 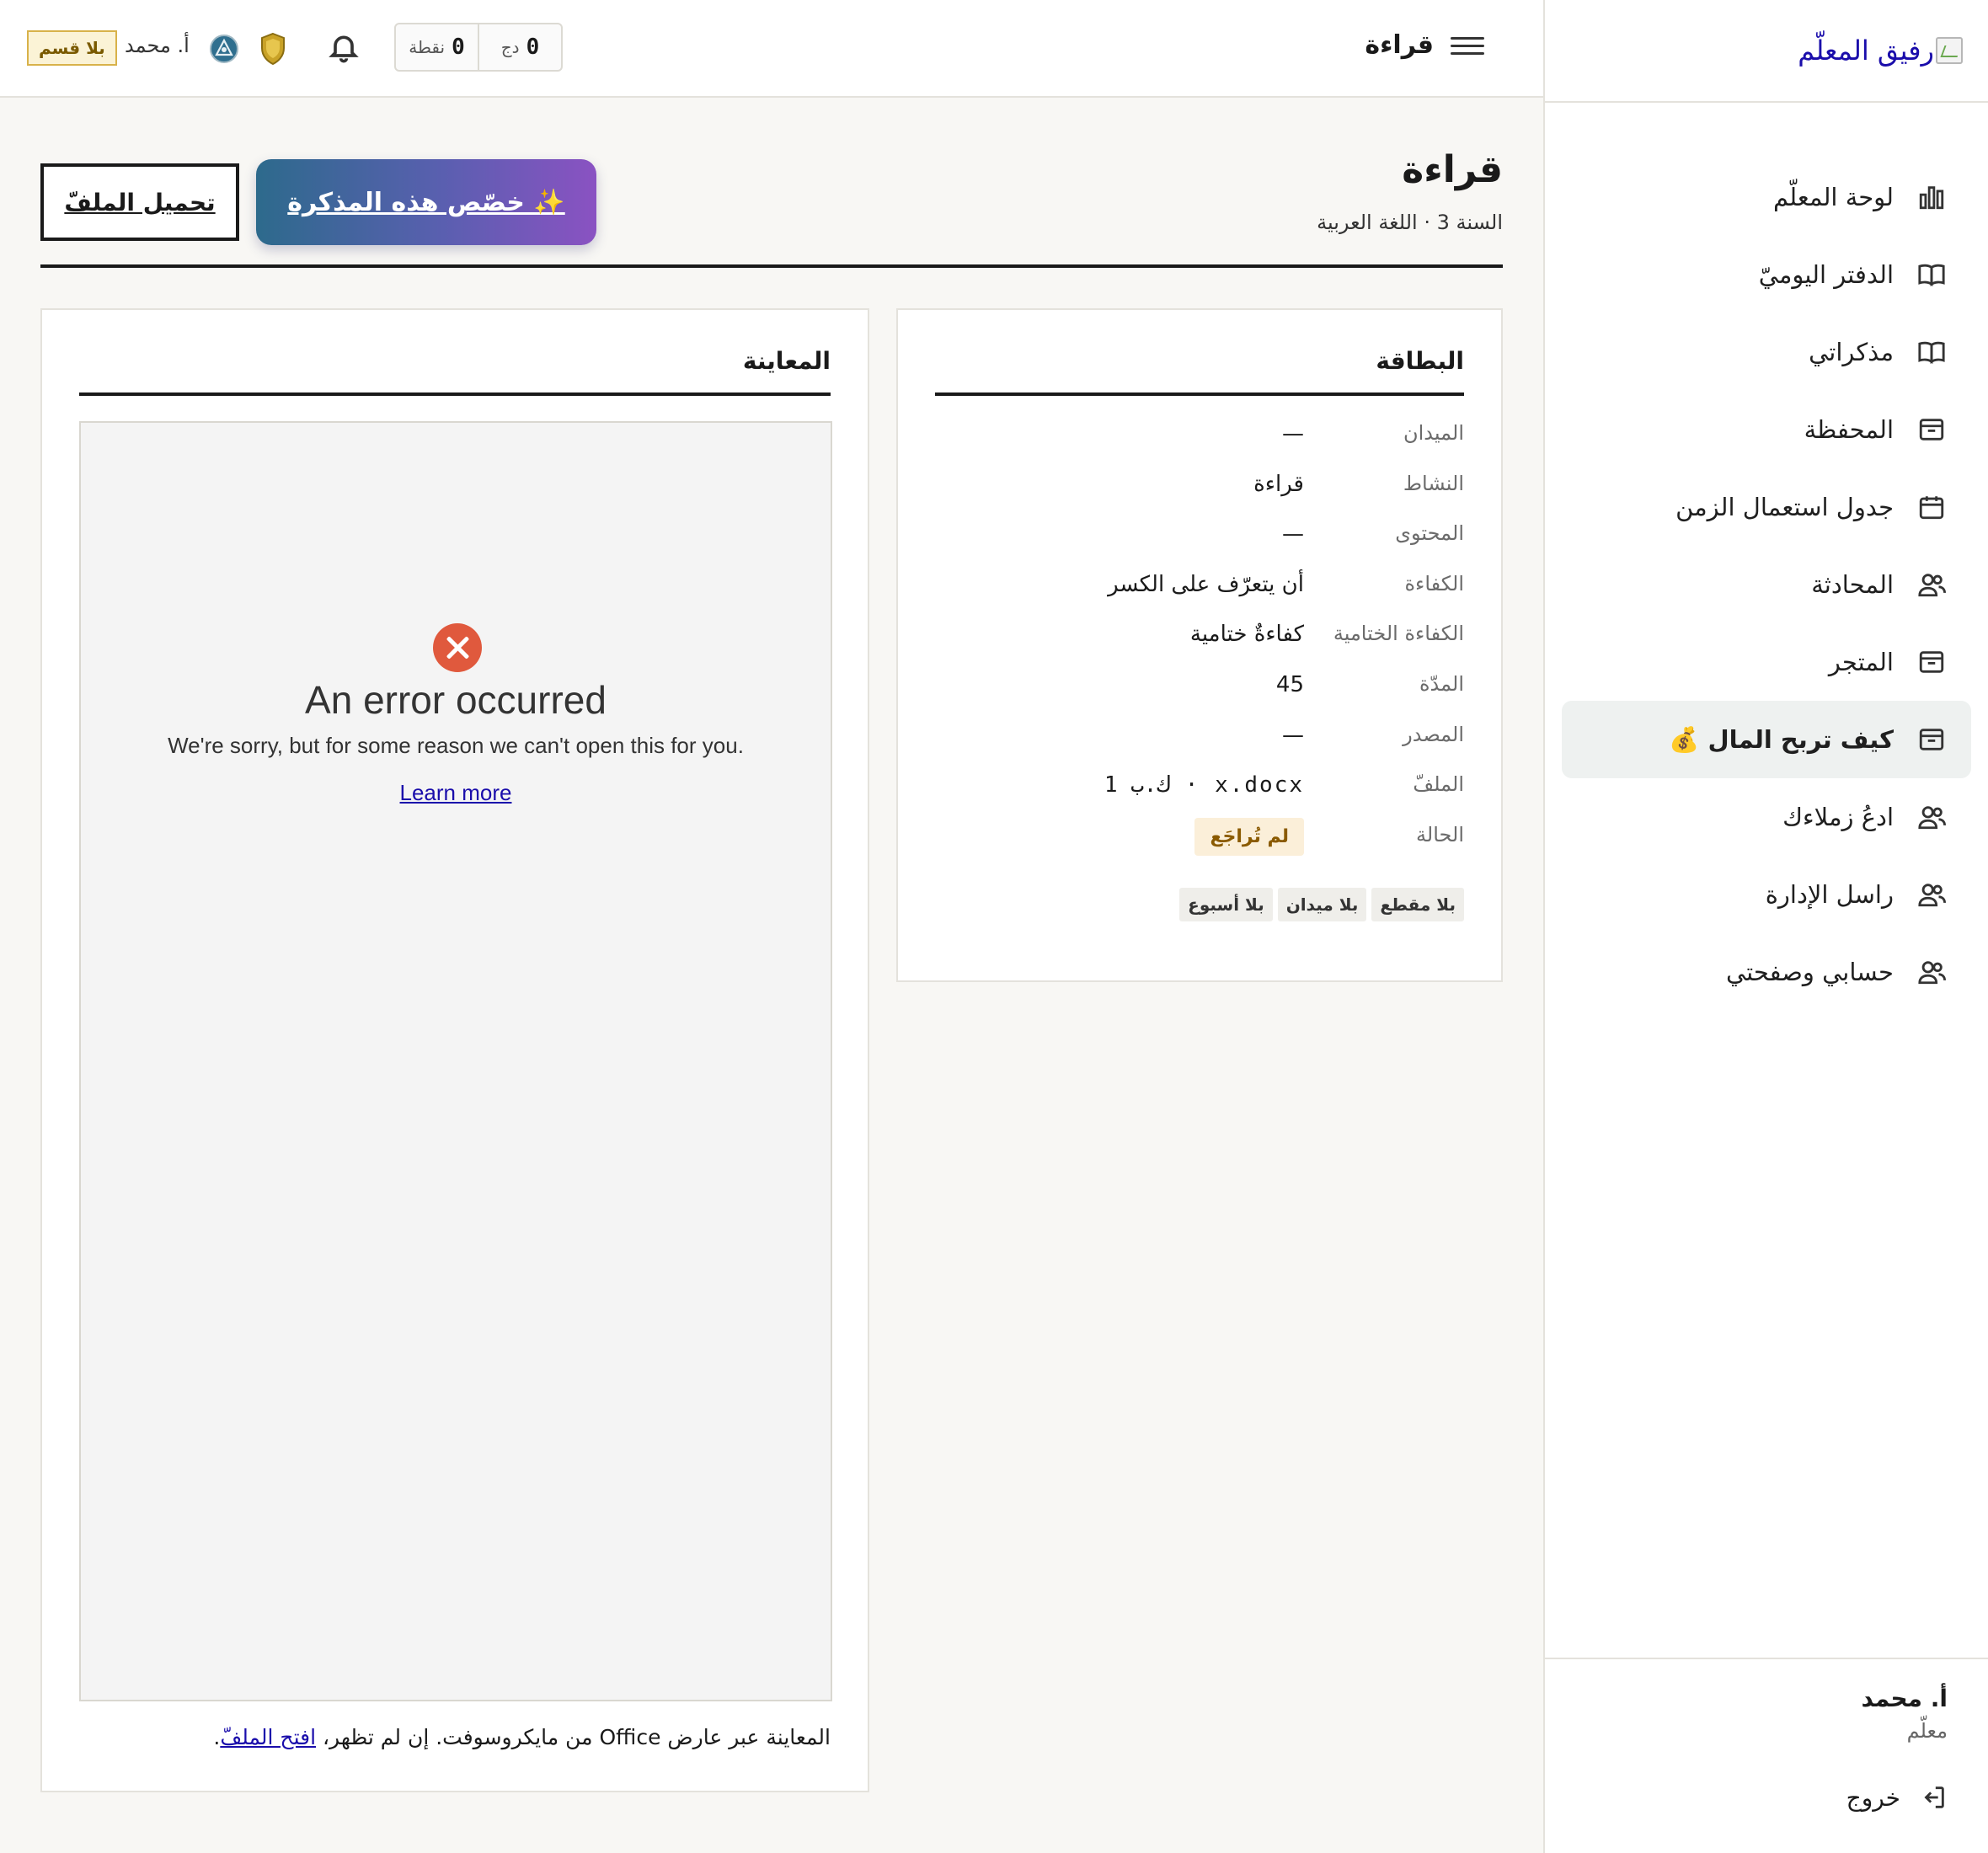 What do you see at coordinates (1204, 785) in the screenshot?
I see `card-row-value: x.docx · ك.ب 1` at bounding box center [1204, 785].